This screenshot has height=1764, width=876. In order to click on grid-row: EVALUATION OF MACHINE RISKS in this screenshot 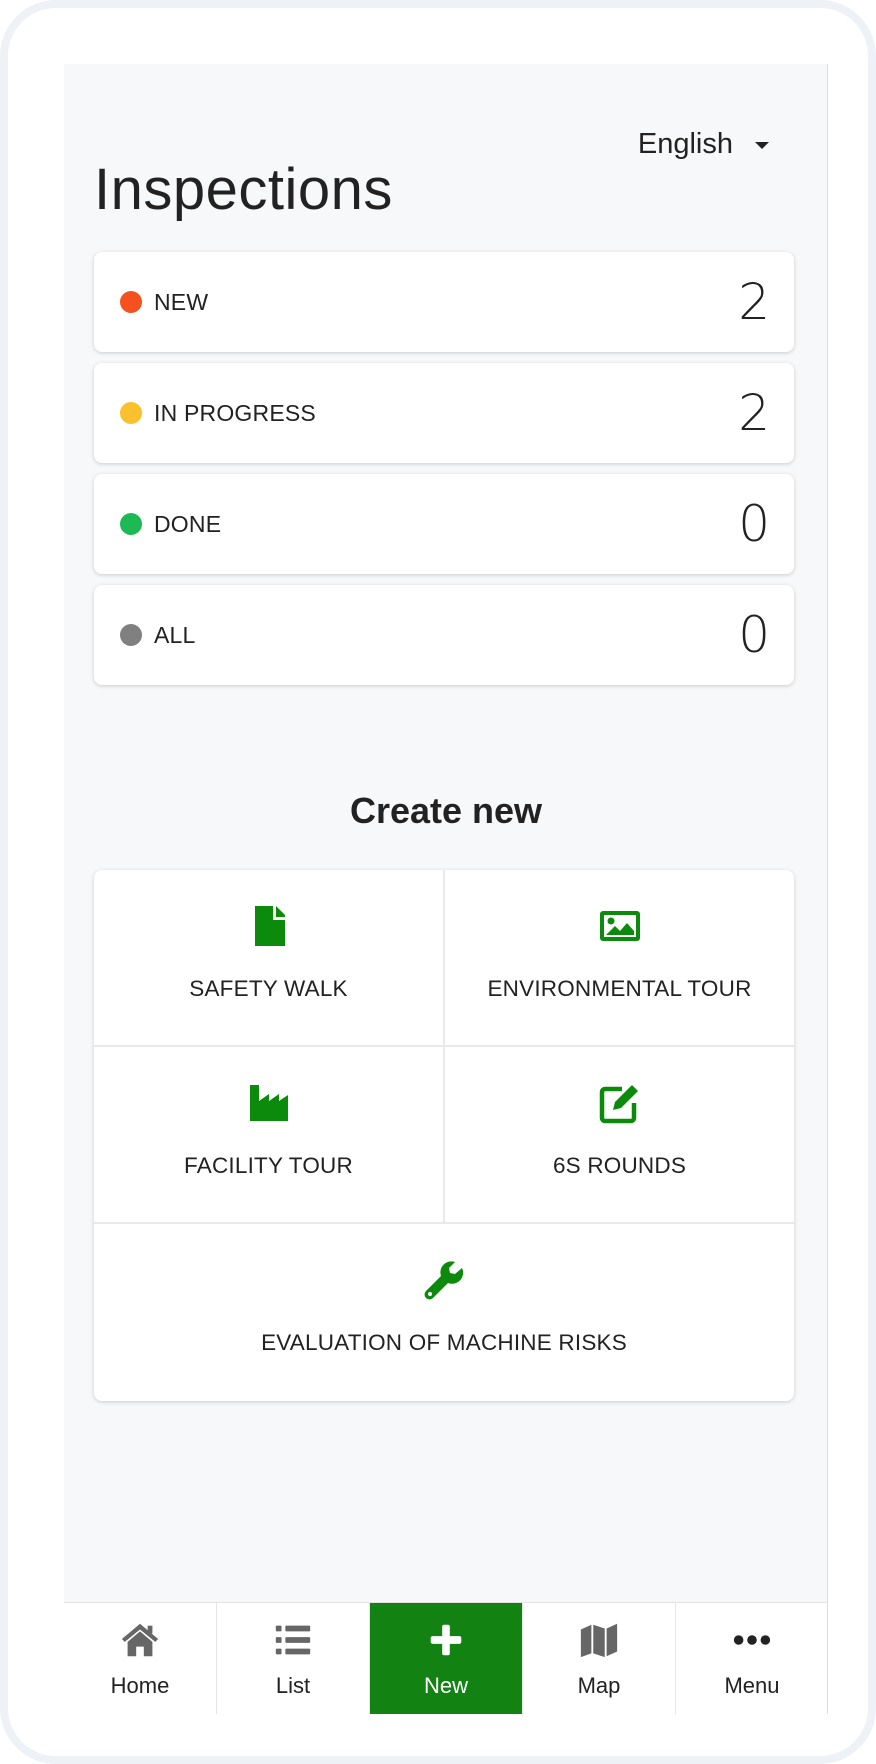, I will do `click(444, 1312)`.